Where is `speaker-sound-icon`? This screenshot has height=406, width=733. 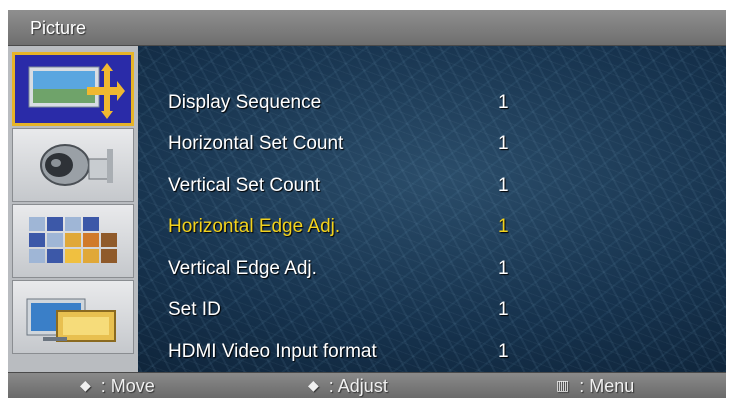 speaker-sound-icon is located at coordinates (76, 165).